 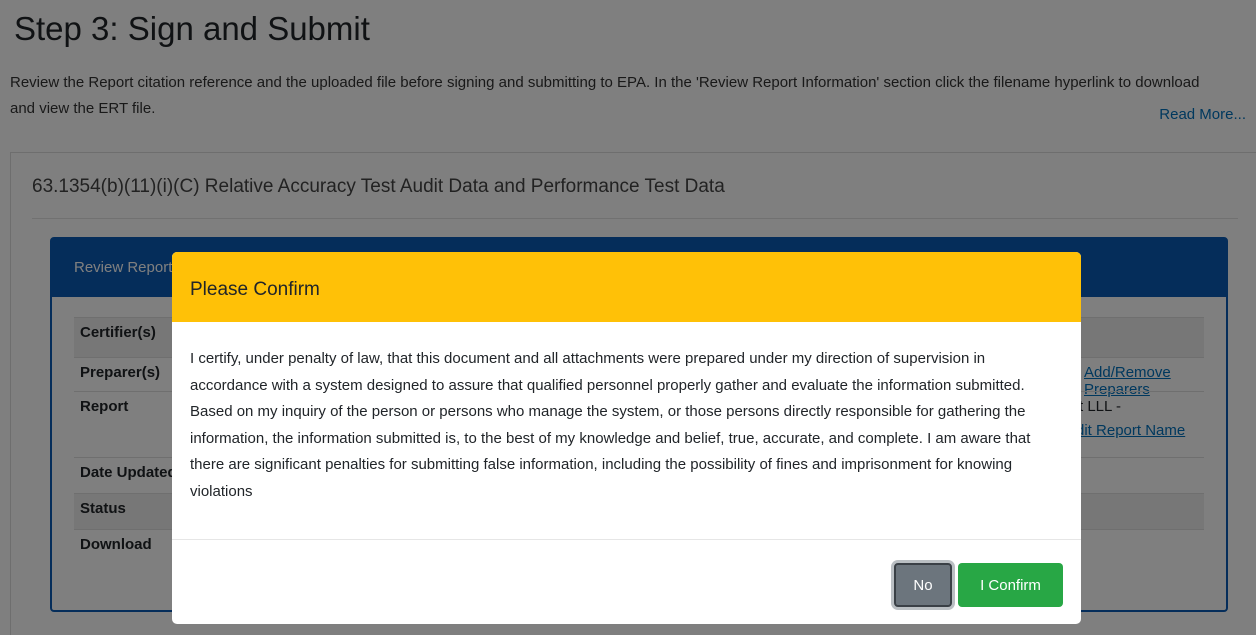 I want to click on confirm-button: I Confirm, so click(x=1010, y=585).